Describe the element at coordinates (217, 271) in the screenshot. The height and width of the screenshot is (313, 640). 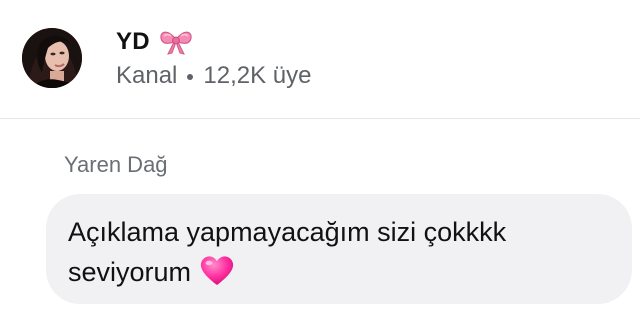
I see `pink-heart-icon` at that location.